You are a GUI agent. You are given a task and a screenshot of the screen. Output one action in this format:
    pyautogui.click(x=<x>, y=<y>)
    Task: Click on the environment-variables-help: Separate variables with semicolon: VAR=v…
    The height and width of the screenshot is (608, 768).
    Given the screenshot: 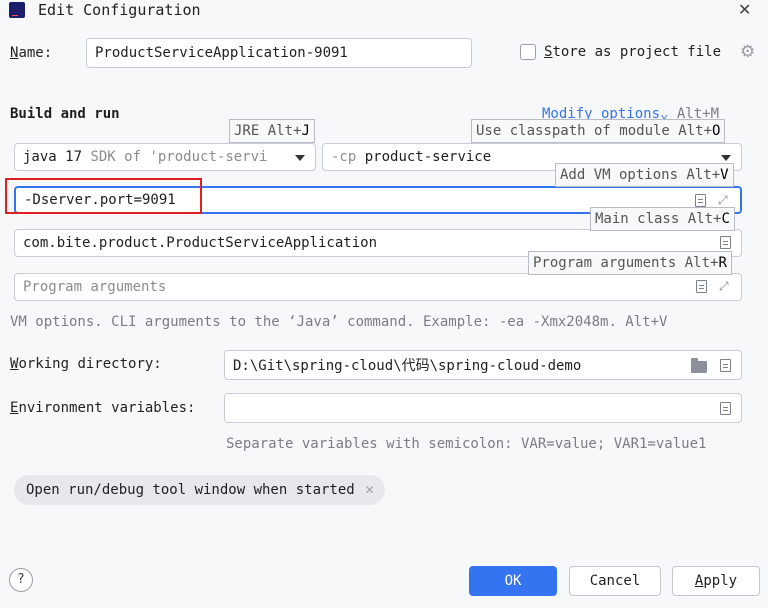 What is the action you would take?
    pyautogui.click(x=466, y=444)
    